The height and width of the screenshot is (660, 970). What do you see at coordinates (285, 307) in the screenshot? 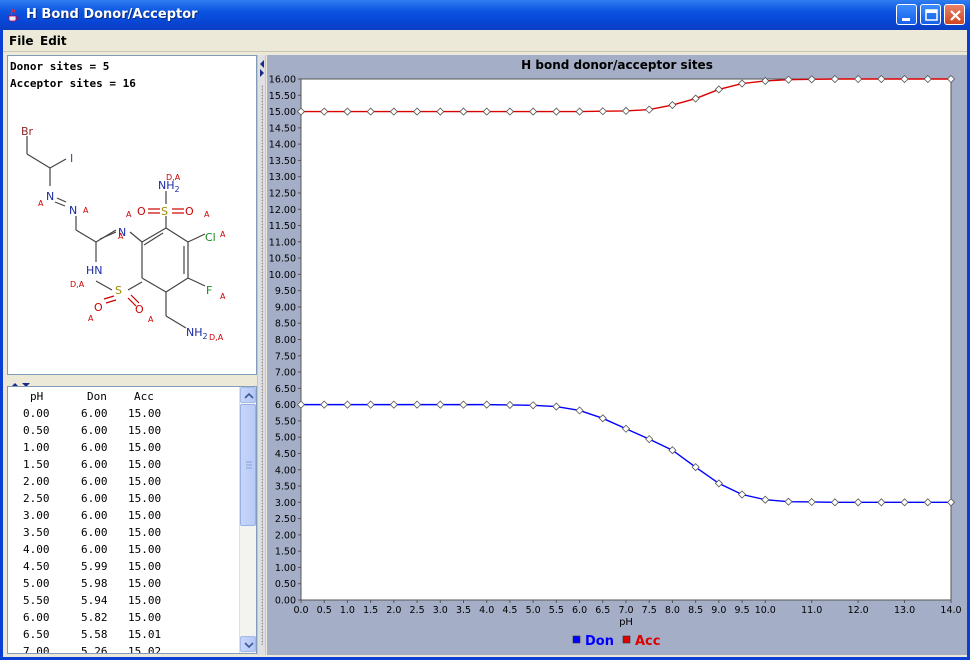
I see `y-tick-label: 9.00` at bounding box center [285, 307].